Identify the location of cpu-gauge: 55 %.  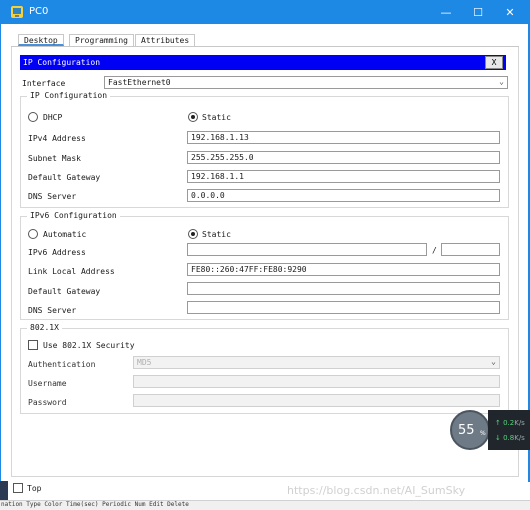
(470, 430).